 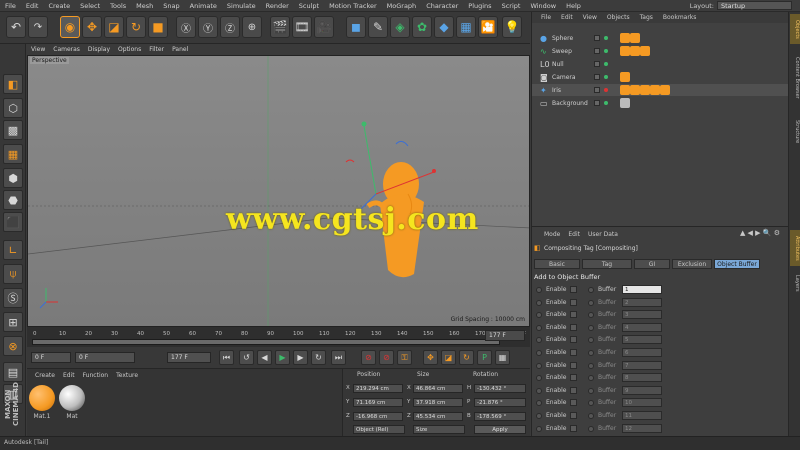 I want to click on menu-simulate: Simulate, so click(x=241, y=6).